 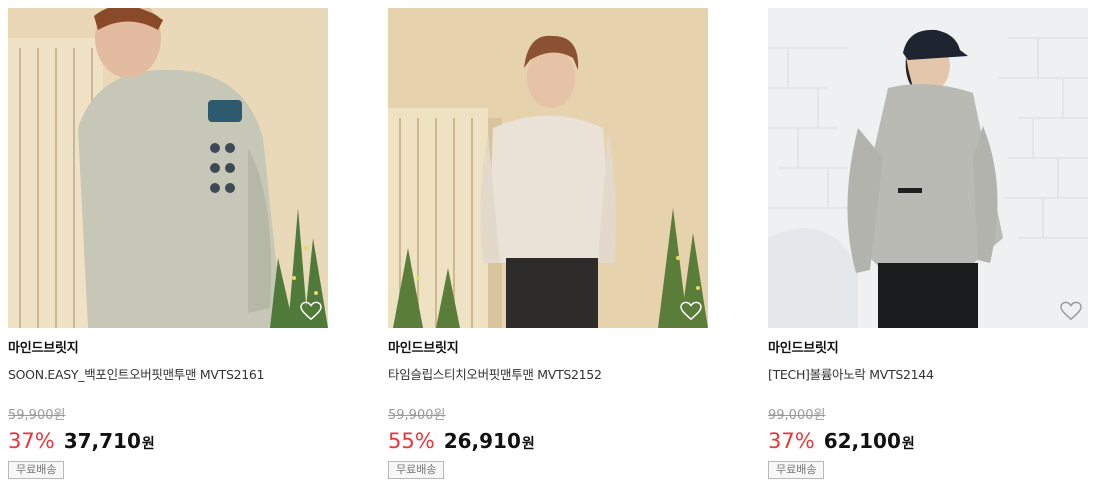 What do you see at coordinates (797, 415) in the screenshot?
I see `original-price: 99,000원` at bounding box center [797, 415].